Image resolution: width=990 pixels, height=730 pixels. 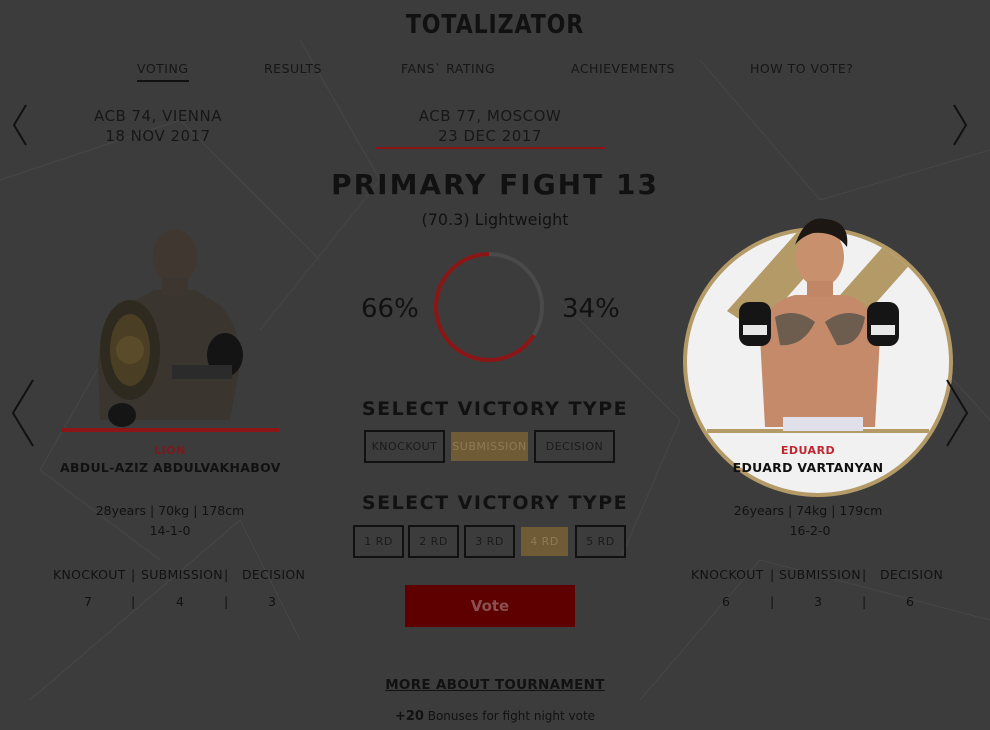 I want to click on nav-results: RESULTS, so click(x=293, y=68).